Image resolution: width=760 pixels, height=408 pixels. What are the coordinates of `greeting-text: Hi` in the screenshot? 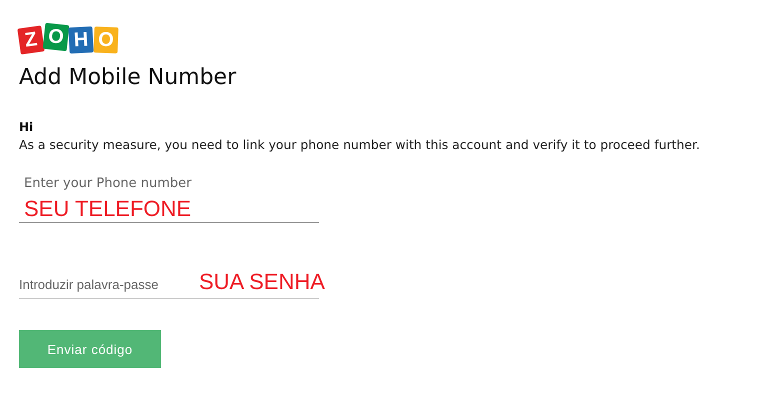 It's located at (26, 127).